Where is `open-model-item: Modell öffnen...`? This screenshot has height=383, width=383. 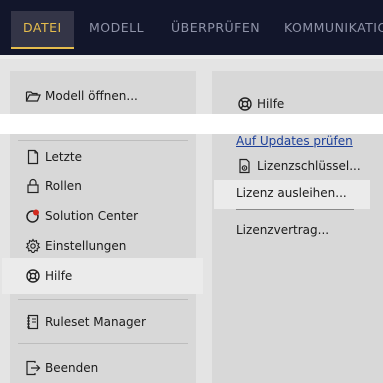
open-model-item: Modell öffnen... is located at coordinates (81, 96).